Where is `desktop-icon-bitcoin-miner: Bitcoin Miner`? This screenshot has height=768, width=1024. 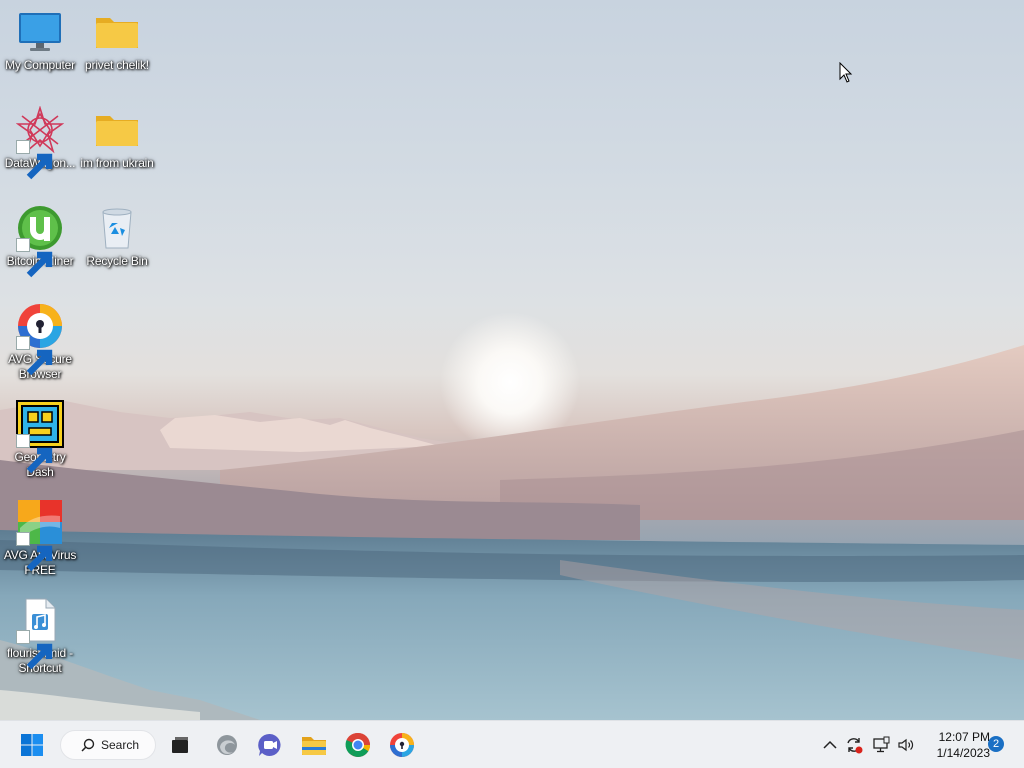
desktop-icon-bitcoin-miner: Bitcoin Miner is located at coordinates (40, 241).